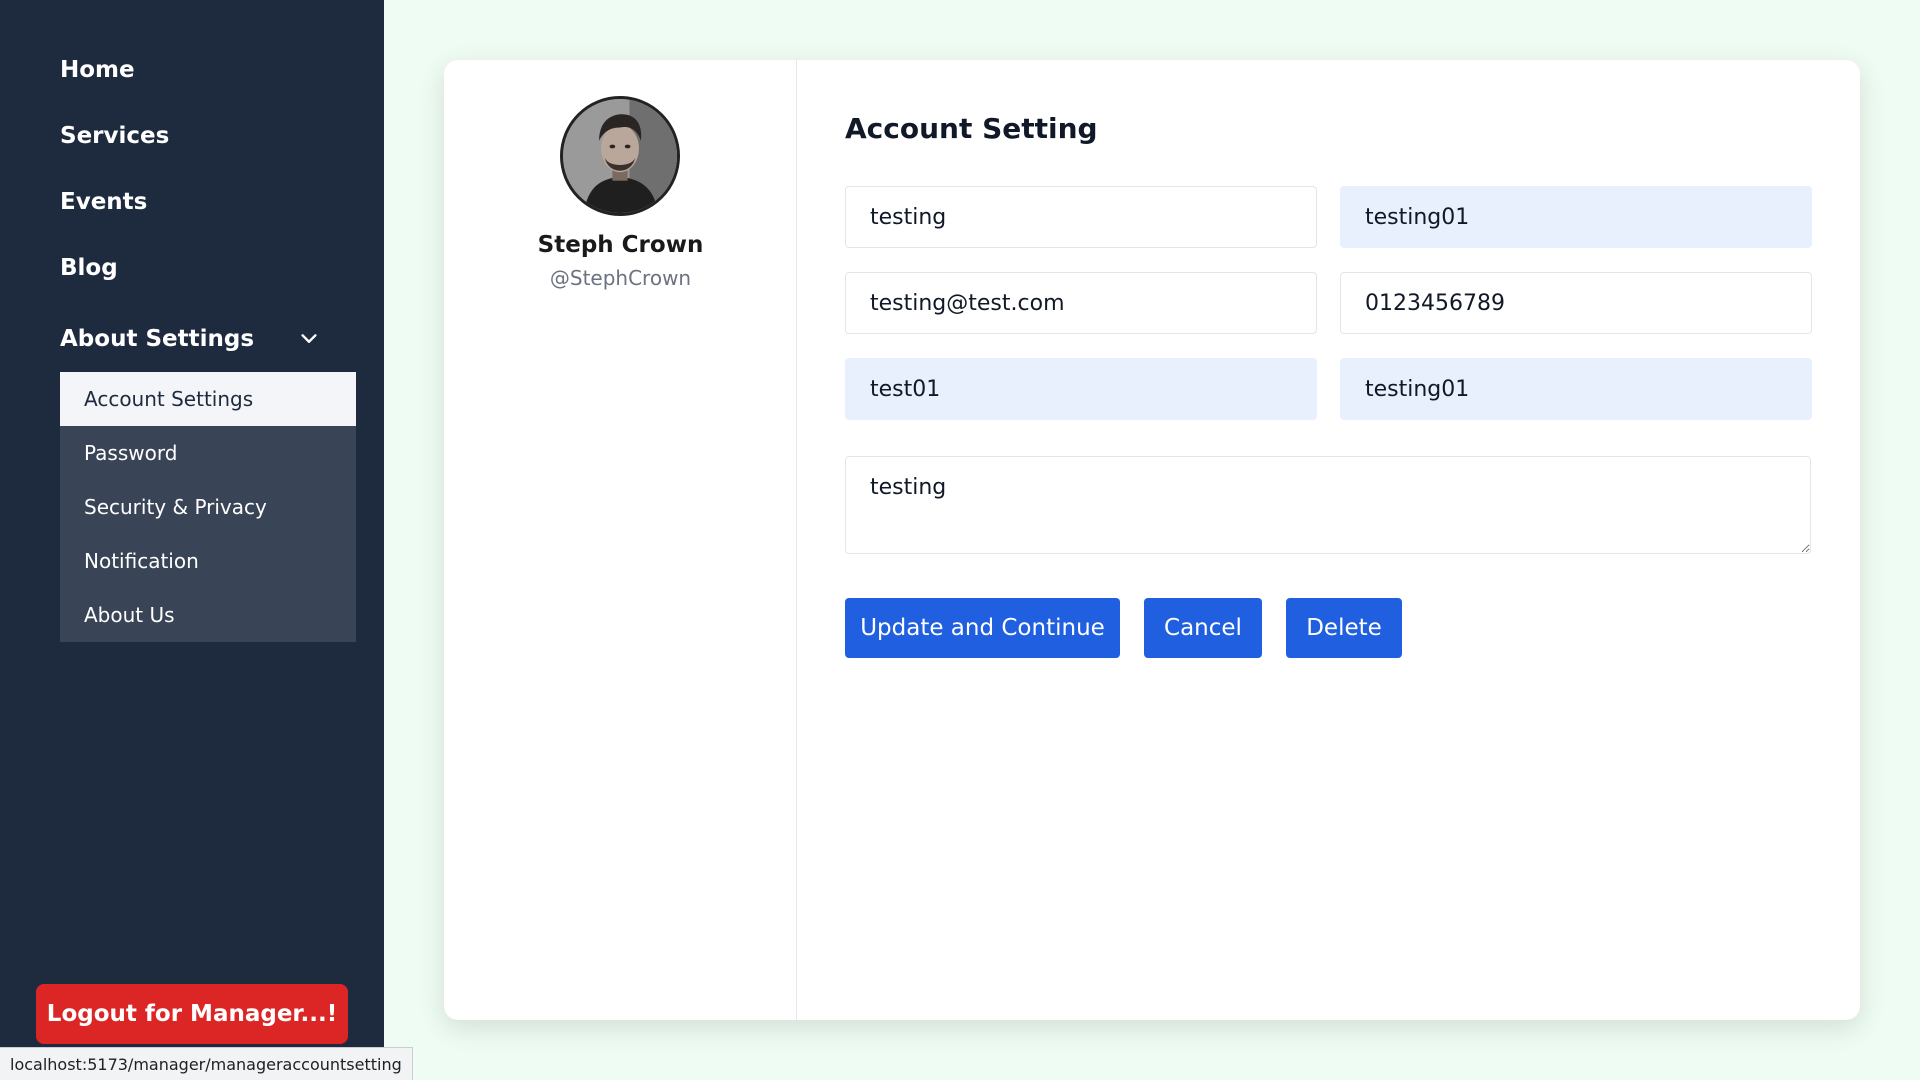 This screenshot has width=1920, height=1080. What do you see at coordinates (103, 202) in the screenshot?
I see `nav-events: Events` at bounding box center [103, 202].